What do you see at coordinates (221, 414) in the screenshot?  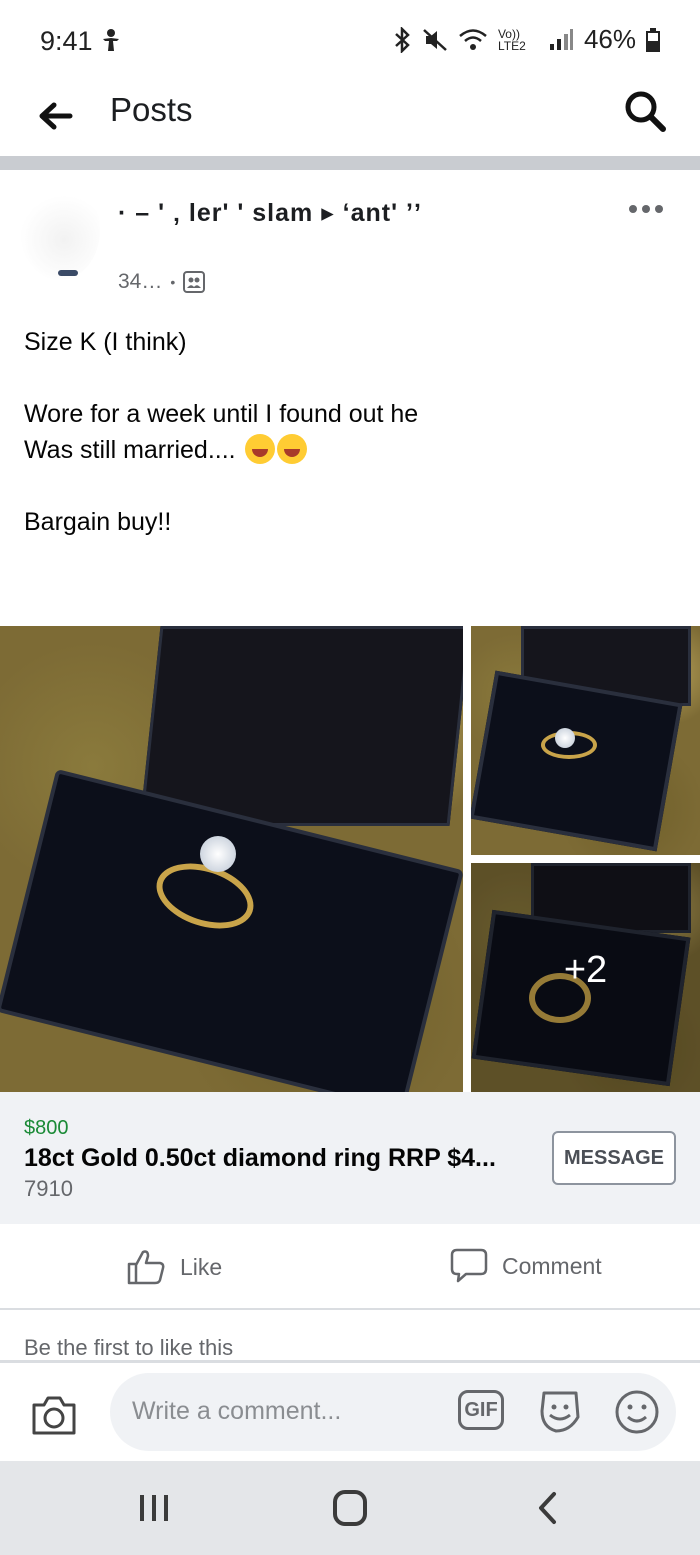 I see `post-text-line: Wore for a week until I found out he` at bounding box center [221, 414].